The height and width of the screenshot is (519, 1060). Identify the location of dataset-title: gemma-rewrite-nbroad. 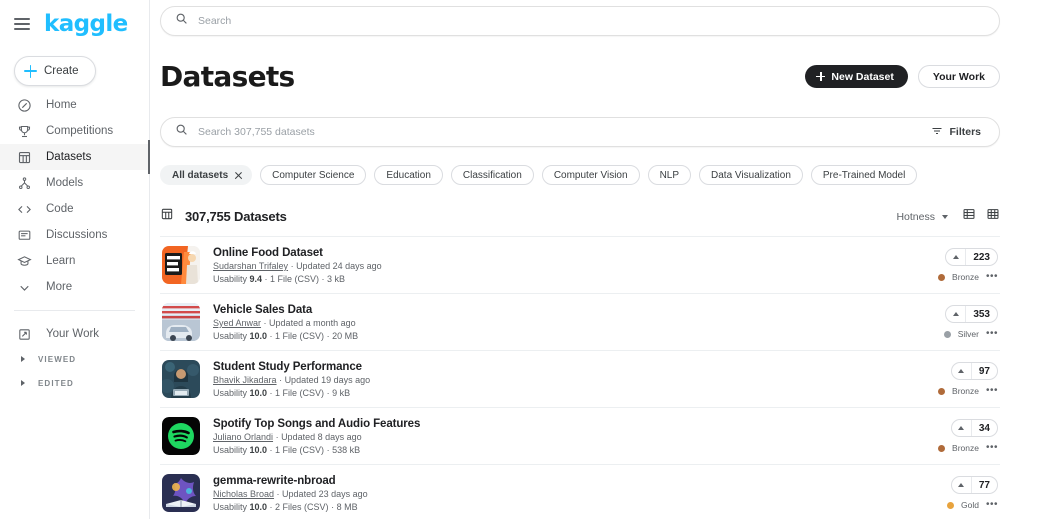
(566, 481).